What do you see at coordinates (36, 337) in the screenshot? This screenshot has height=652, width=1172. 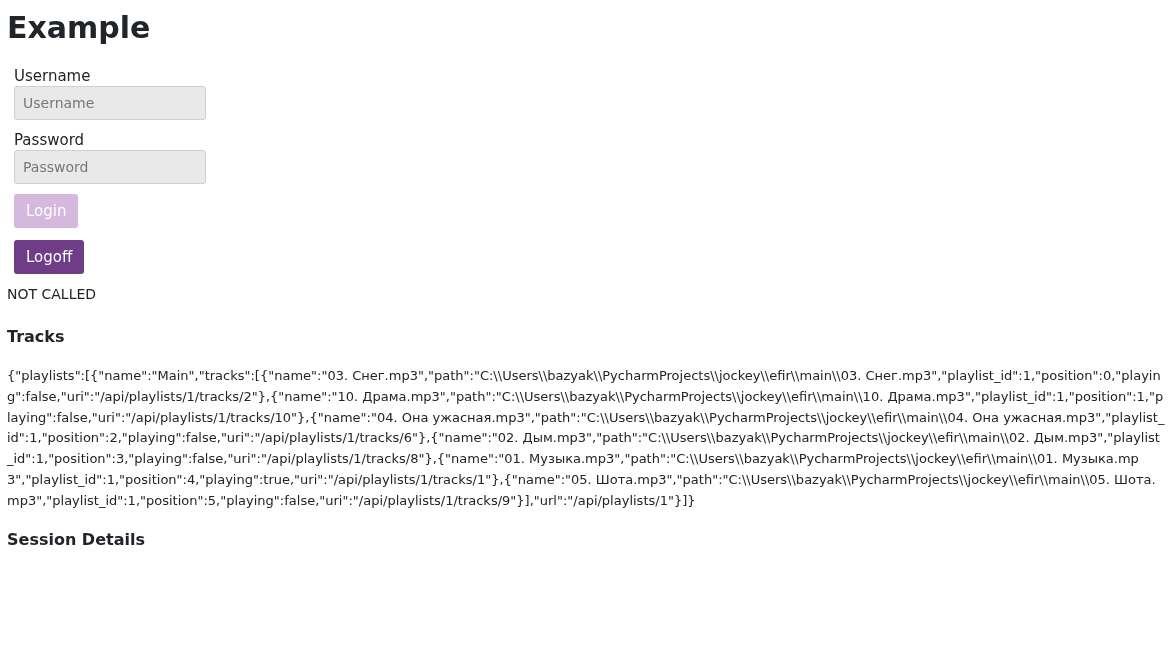 I see `section-heading: Tracks` at bounding box center [36, 337].